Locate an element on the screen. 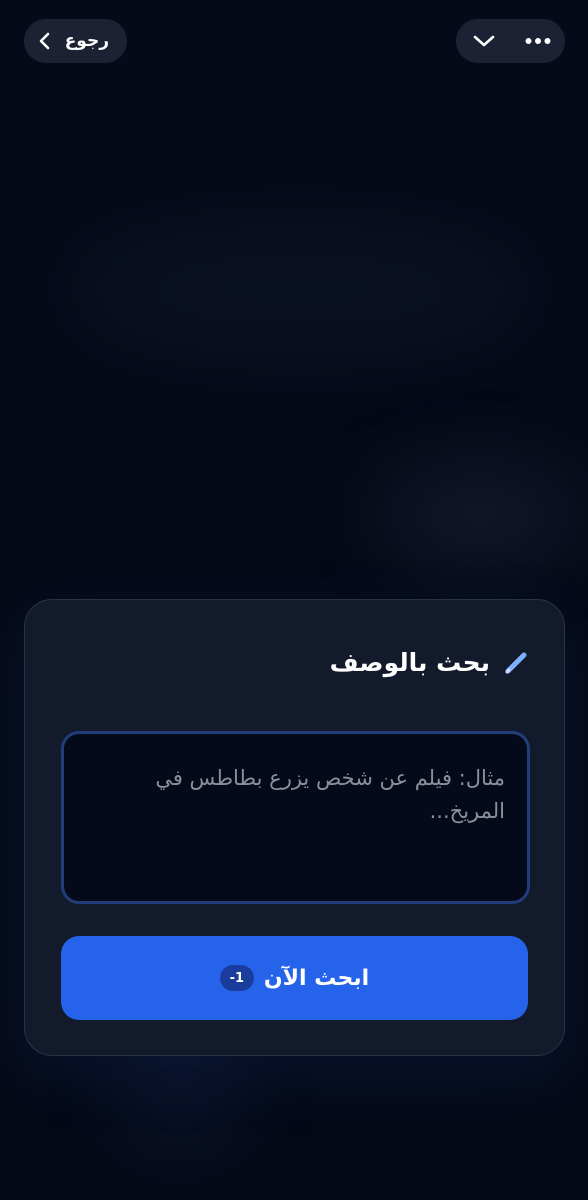 The width and height of the screenshot is (588, 1200). back-button: رجوع is located at coordinates (75, 41).